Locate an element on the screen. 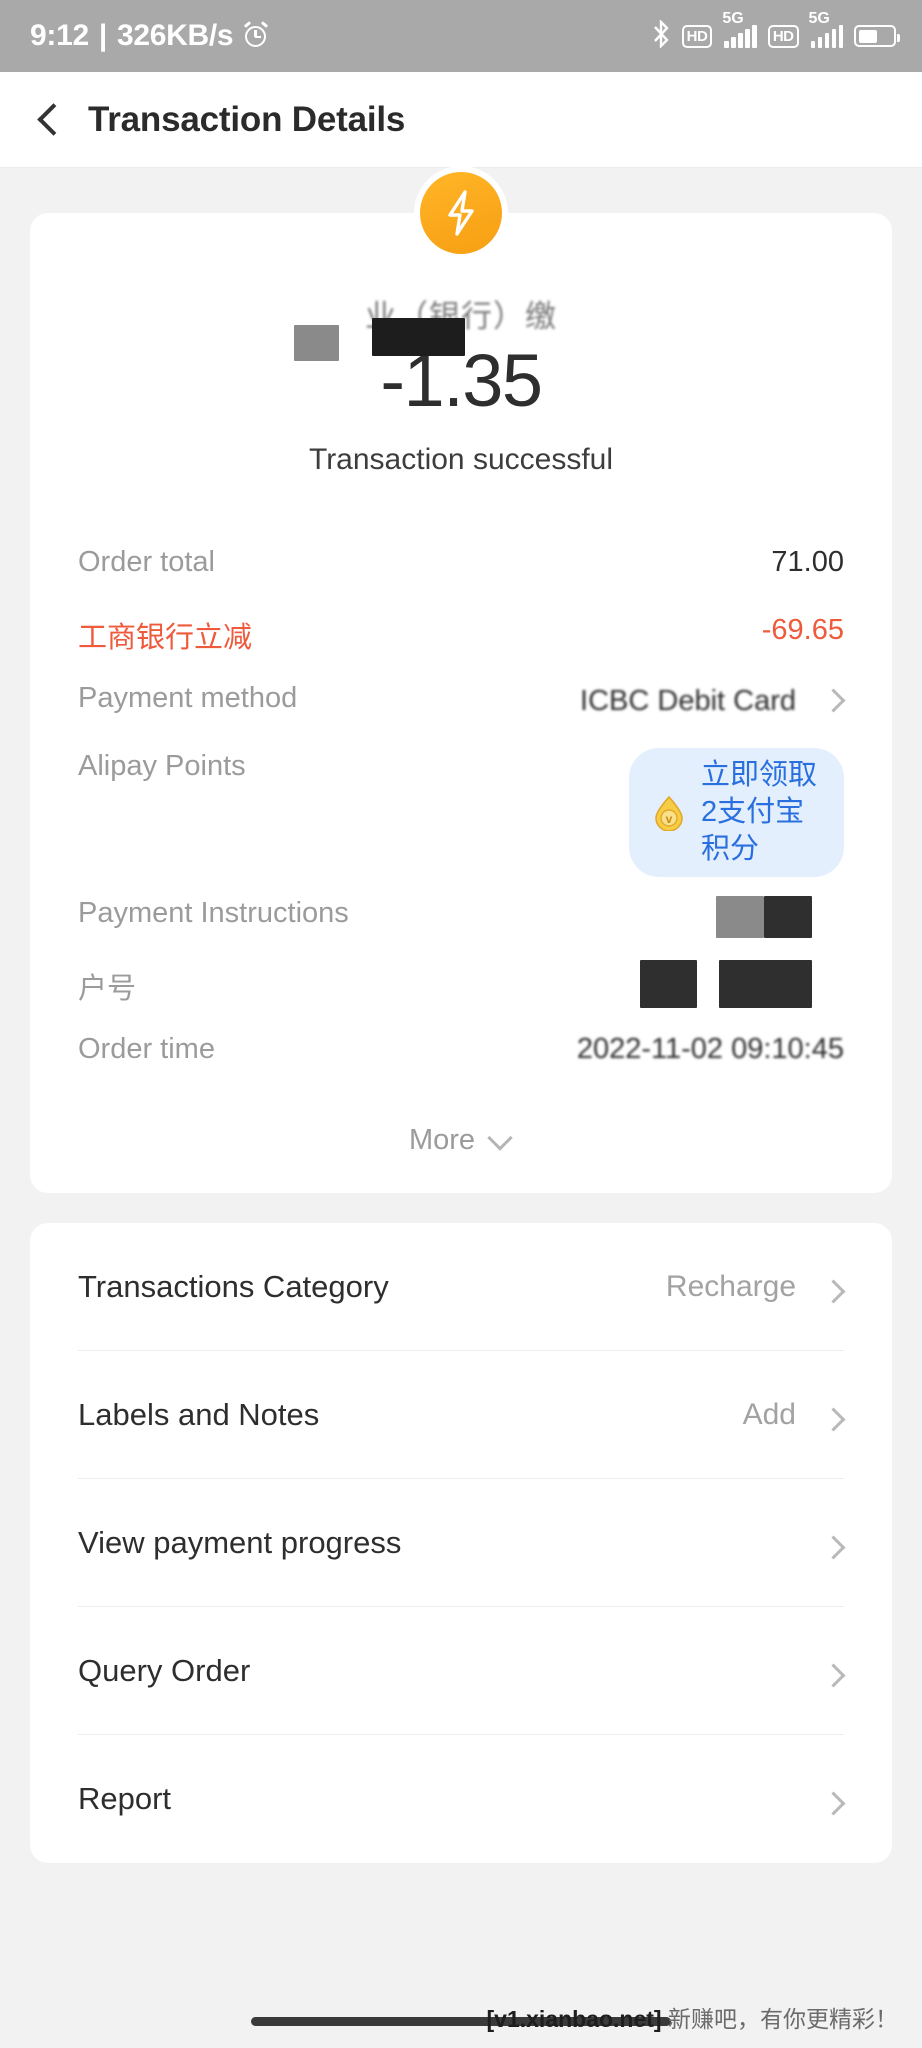 Image resolution: width=922 pixels, height=2048 pixels. list-item-value: Recharge is located at coordinates (730, 1286).